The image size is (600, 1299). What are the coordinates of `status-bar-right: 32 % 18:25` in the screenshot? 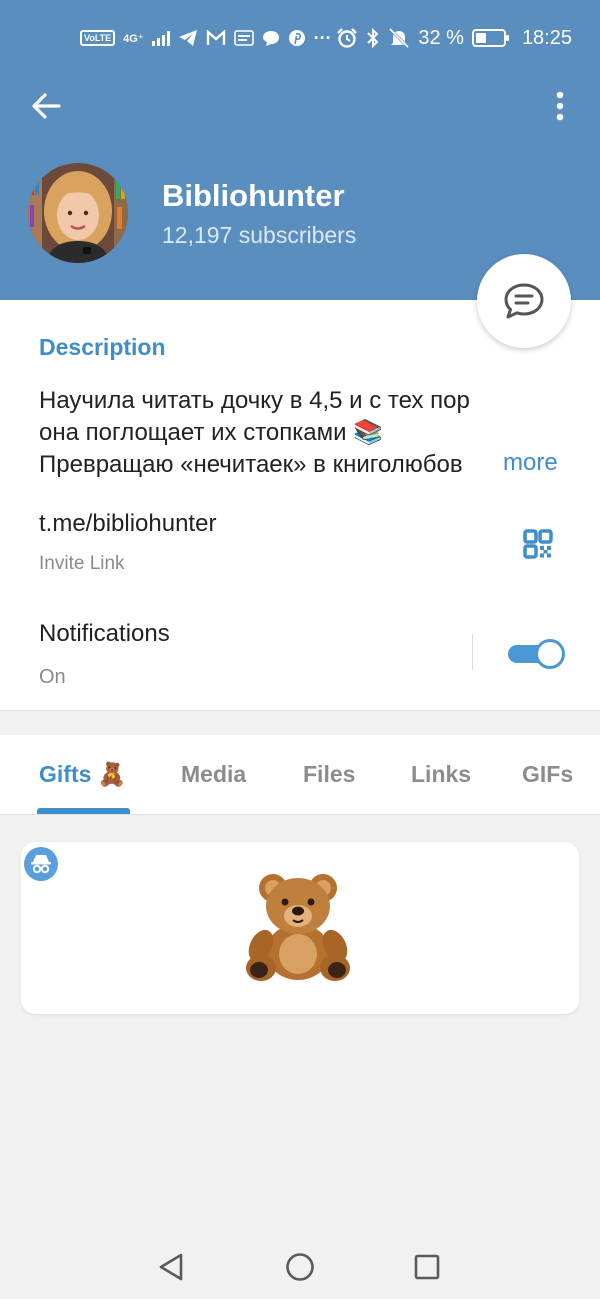 It's located at (454, 38).